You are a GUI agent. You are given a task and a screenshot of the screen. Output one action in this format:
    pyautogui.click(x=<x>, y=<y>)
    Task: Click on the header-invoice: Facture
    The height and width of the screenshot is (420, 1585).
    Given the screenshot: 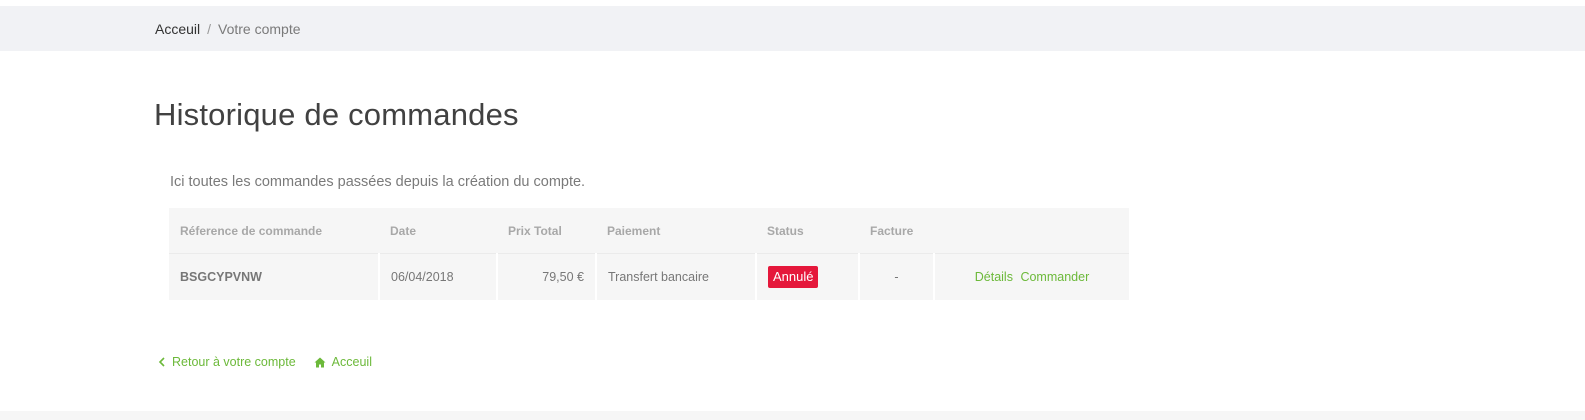 What is the action you would take?
    pyautogui.click(x=896, y=231)
    